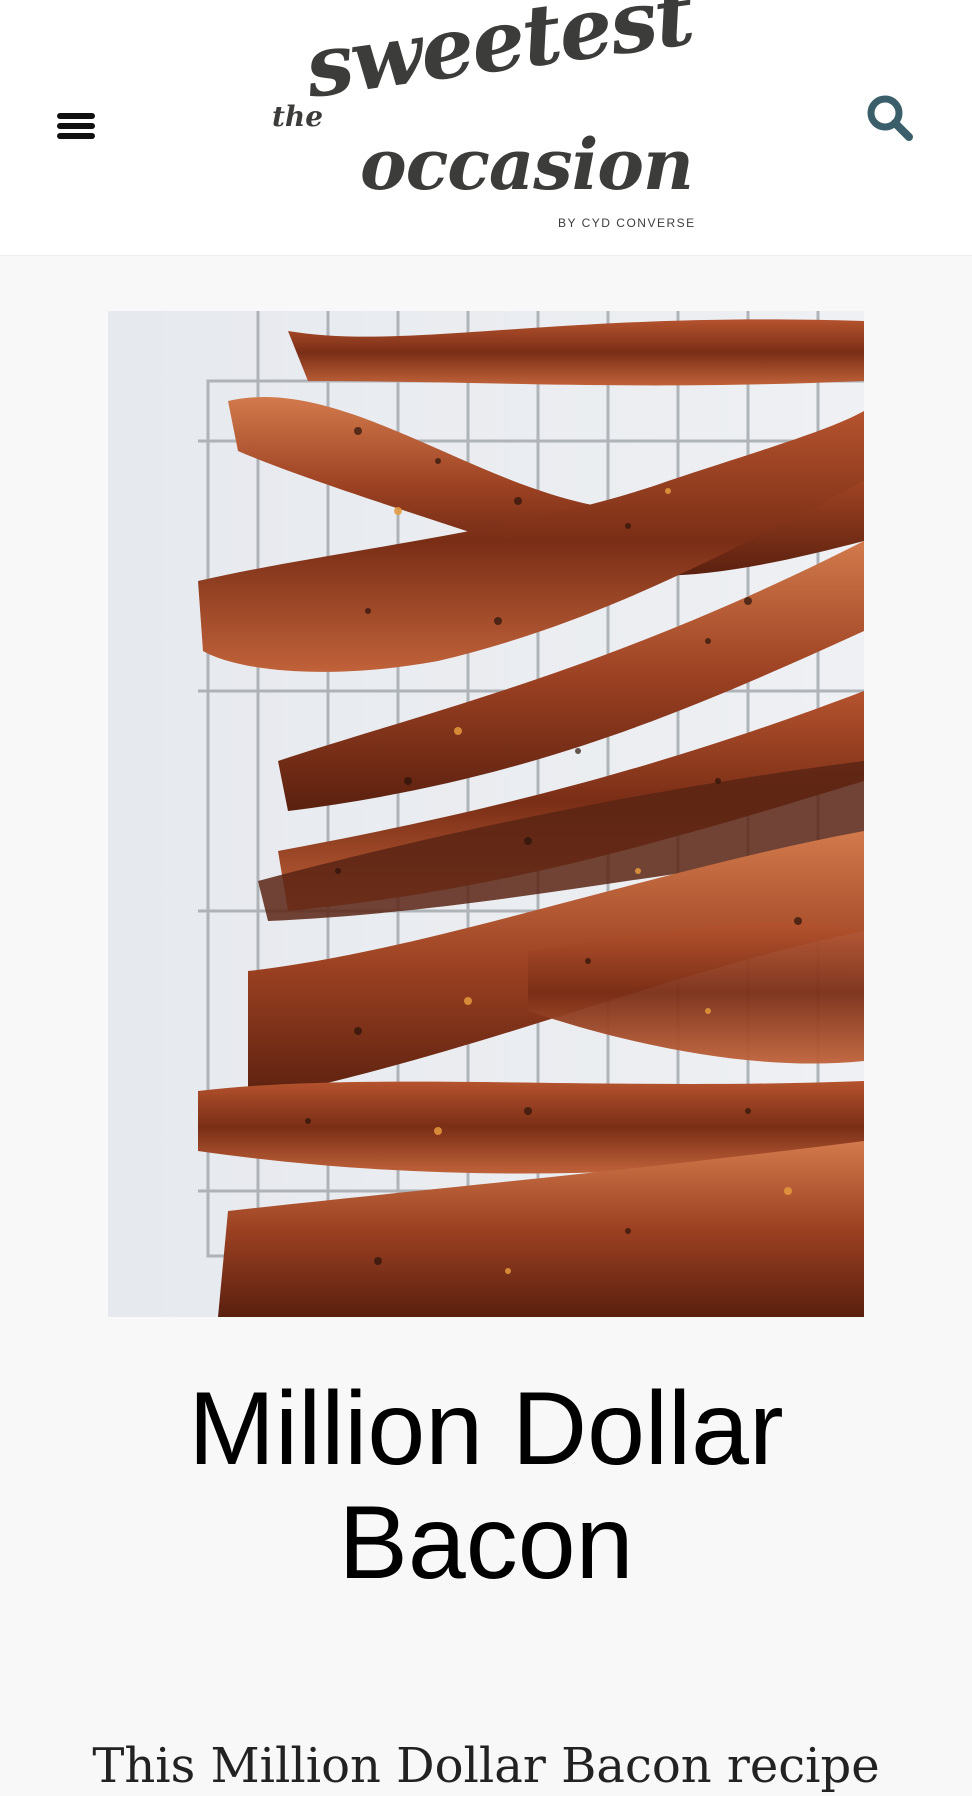 This screenshot has width=972, height=1796. I want to click on hamburger-menu-icon, so click(76, 126).